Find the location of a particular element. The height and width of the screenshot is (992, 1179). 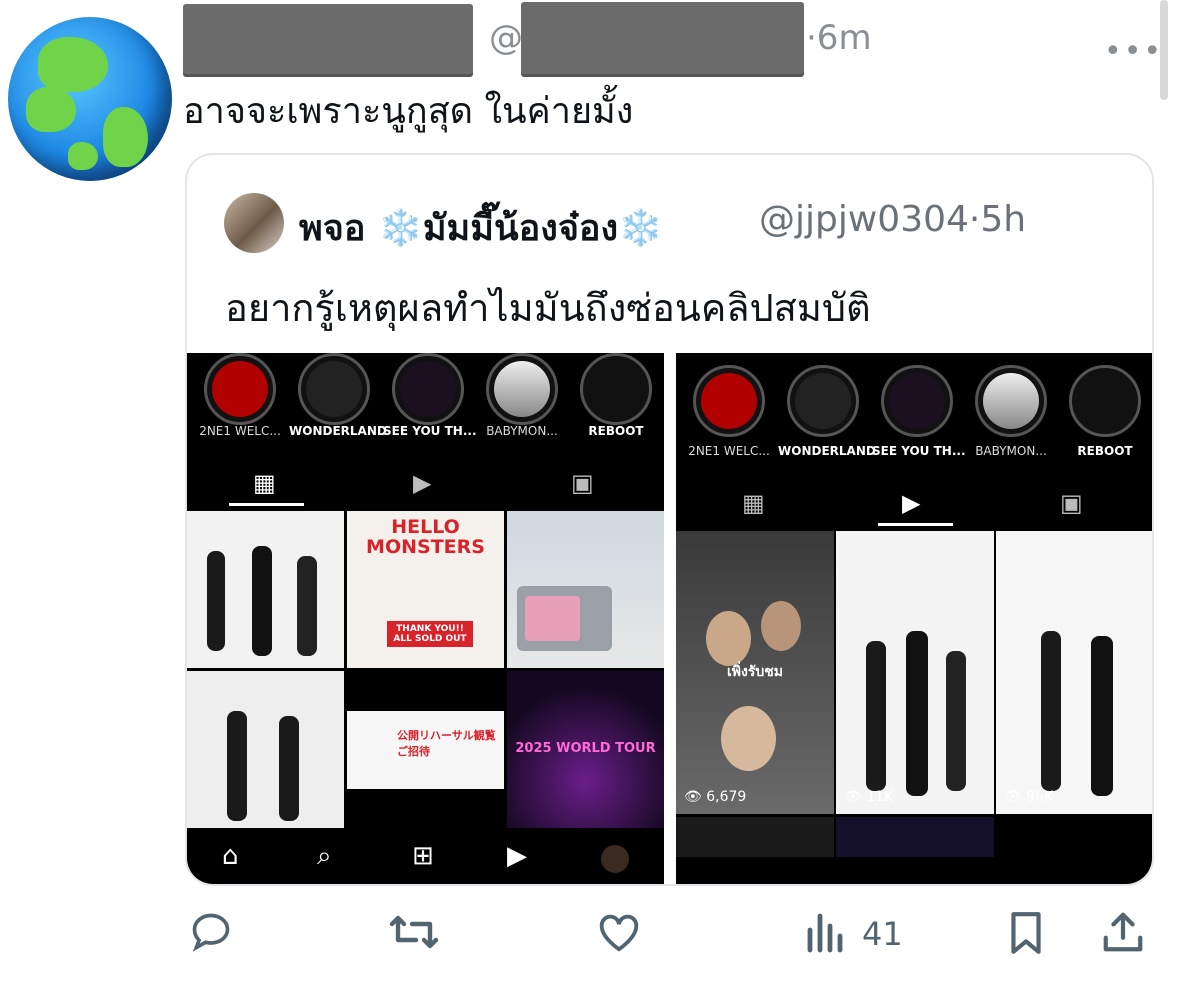

quoted-handle: @jjpjw0304 is located at coordinates (864, 219).